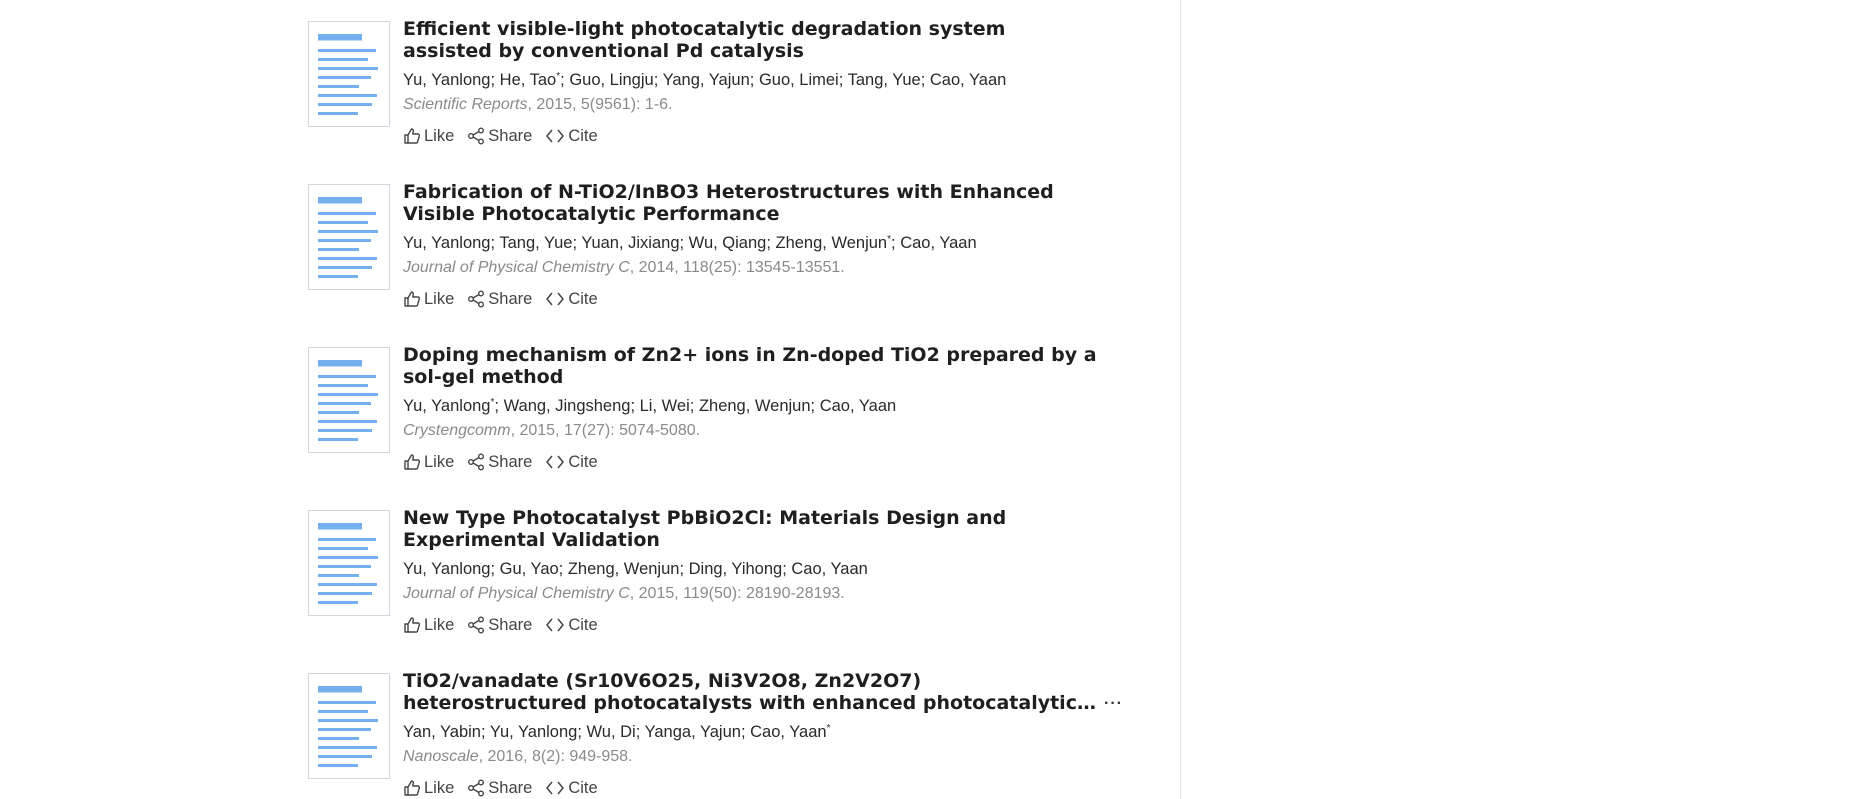  I want to click on publication-source: Crystengcomm, 2015, 17(27): 5074-5080., so click(763, 431).